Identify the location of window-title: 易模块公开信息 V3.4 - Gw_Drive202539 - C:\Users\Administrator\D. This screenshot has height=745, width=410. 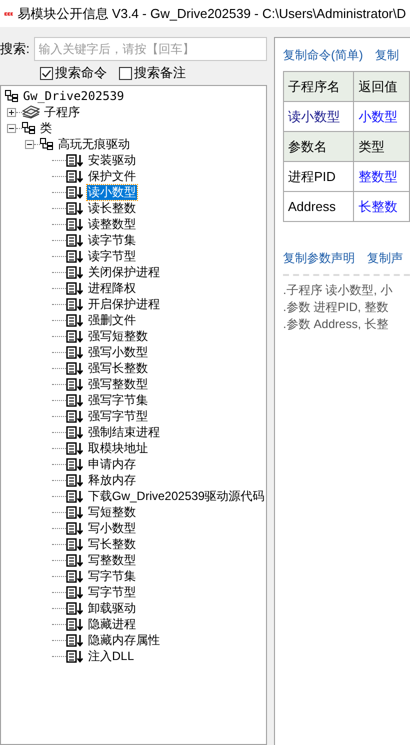
(211, 13).